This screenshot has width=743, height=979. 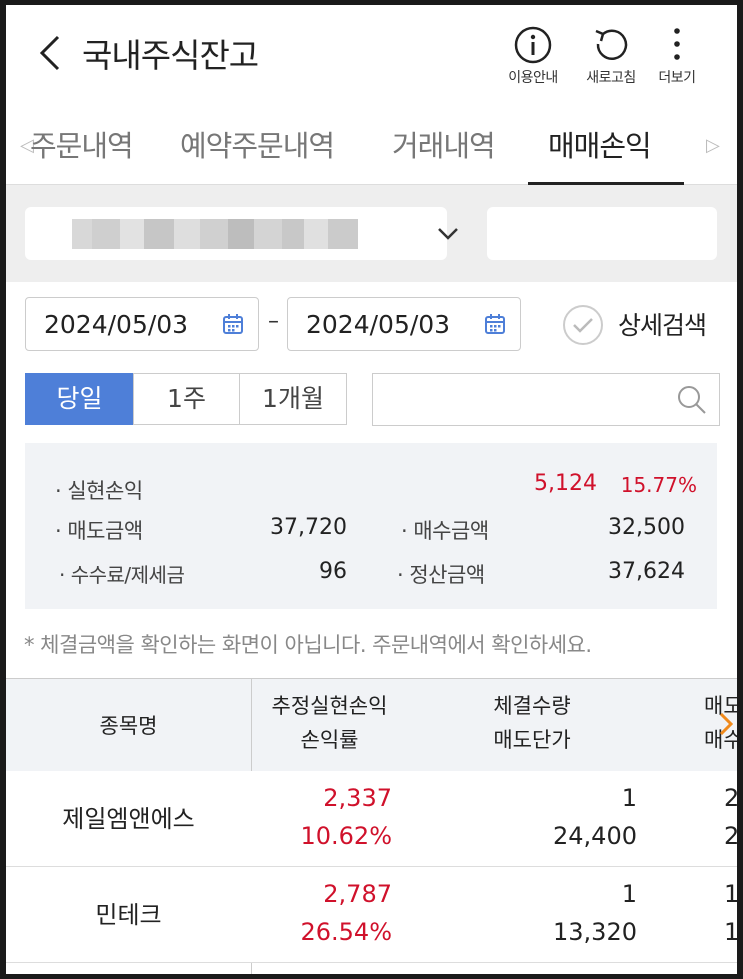 What do you see at coordinates (448, 234) in the screenshot?
I see `chevron-down-icon` at bounding box center [448, 234].